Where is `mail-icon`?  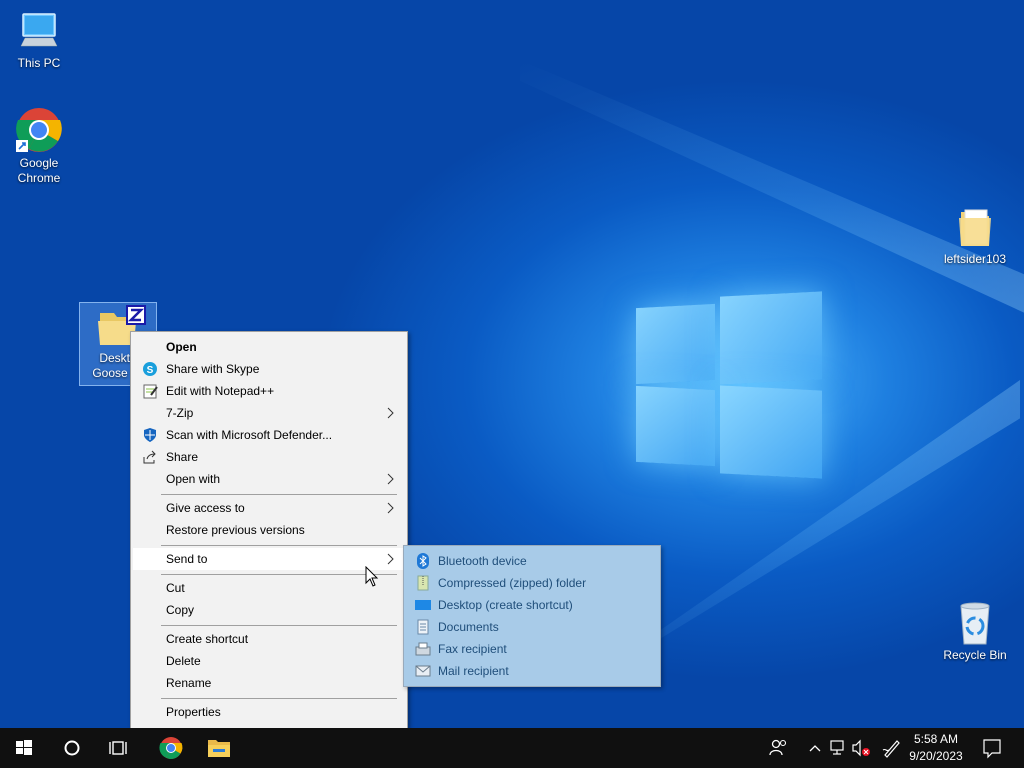 mail-icon is located at coordinates (423, 671).